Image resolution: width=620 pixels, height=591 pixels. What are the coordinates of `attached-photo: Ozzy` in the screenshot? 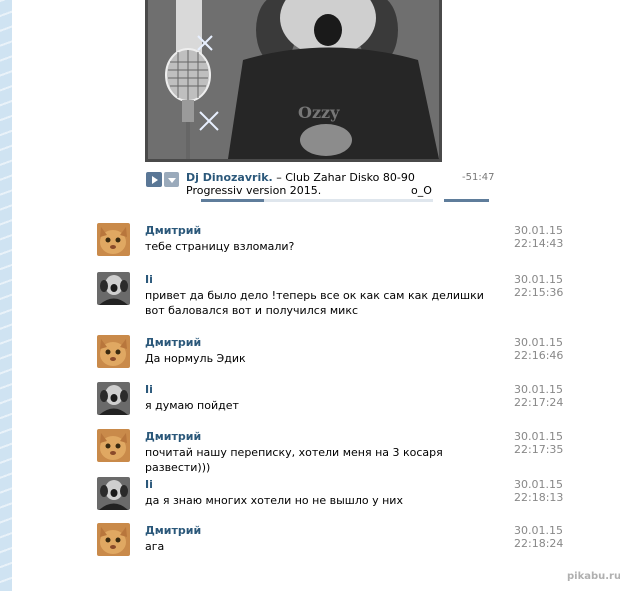 It's located at (293, 81).